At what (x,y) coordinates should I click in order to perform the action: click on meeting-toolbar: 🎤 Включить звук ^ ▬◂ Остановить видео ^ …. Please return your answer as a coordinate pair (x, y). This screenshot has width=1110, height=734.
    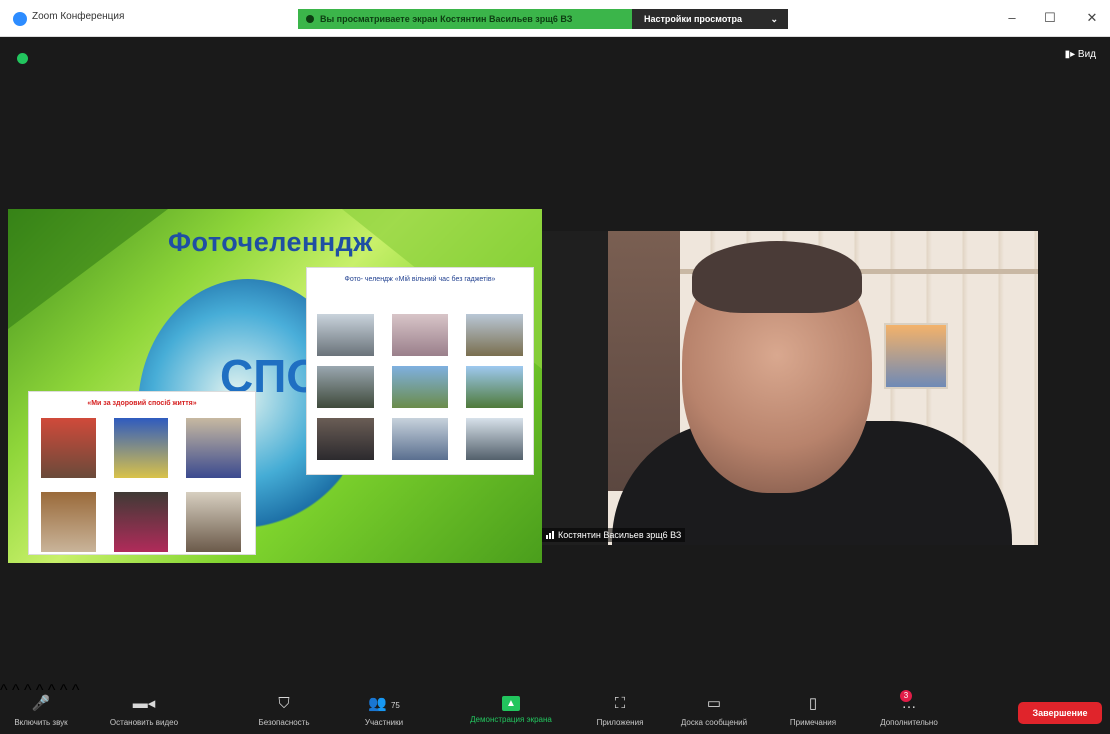
    Looking at the image, I should click on (555, 708).